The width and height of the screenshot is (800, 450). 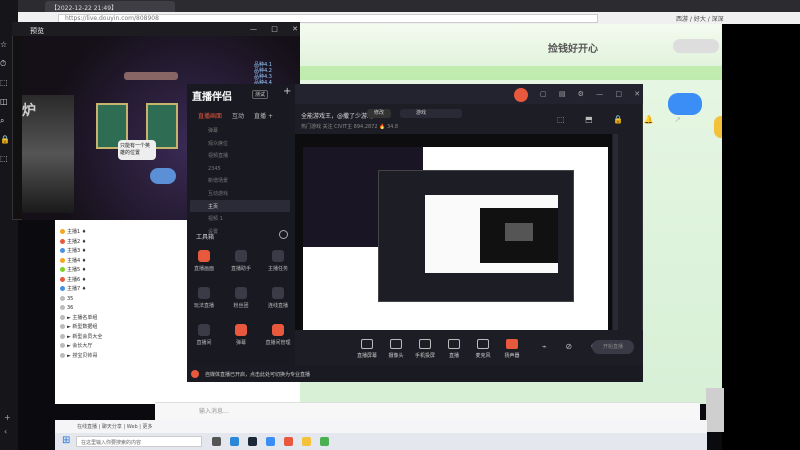 What do you see at coordinates (5, 139) in the screenshot?
I see `left-rail-icon: 🔒` at bounding box center [5, 139].